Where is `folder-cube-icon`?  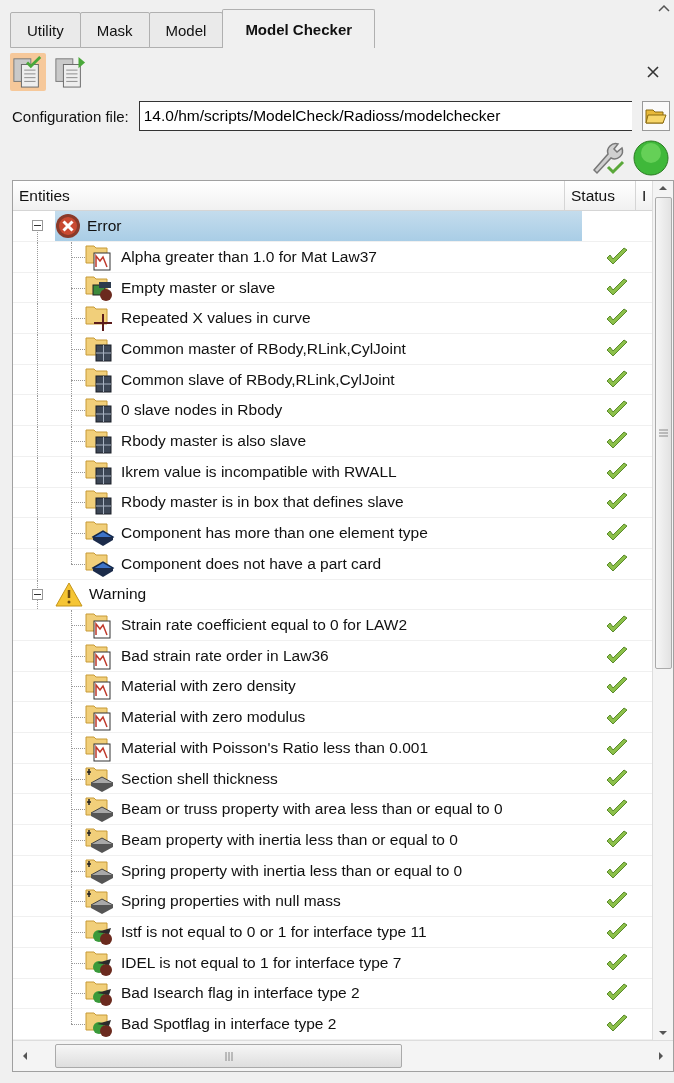 folder-cube-icon is located at coordinates (100, 287).